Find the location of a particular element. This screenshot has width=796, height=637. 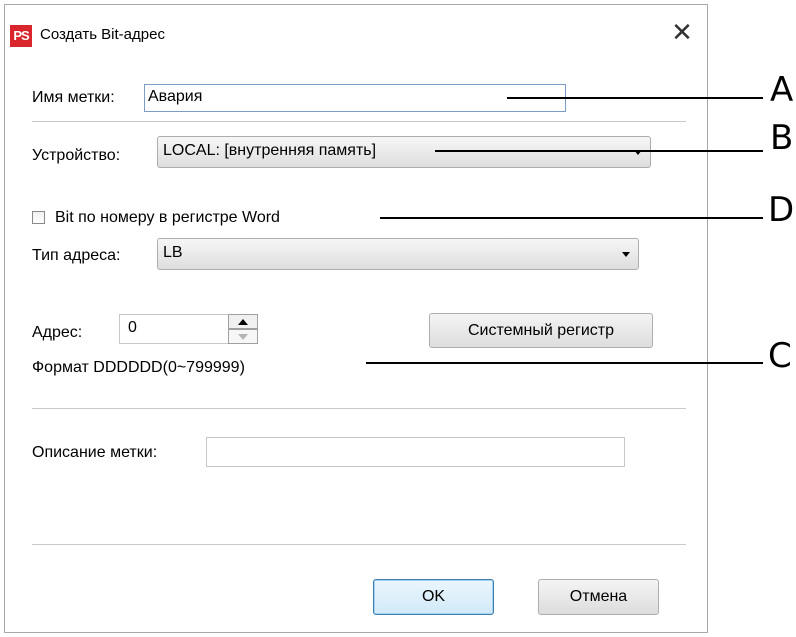

address-value: 0 is located at coordinates (132, 327).